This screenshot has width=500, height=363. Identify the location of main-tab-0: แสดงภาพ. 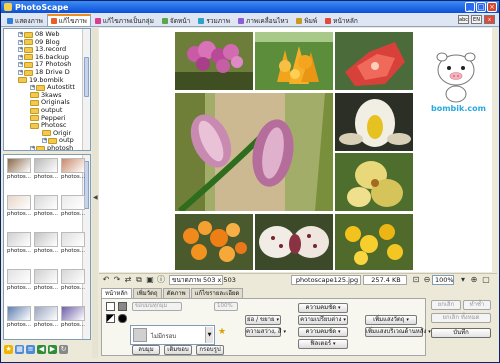
(25, 20).